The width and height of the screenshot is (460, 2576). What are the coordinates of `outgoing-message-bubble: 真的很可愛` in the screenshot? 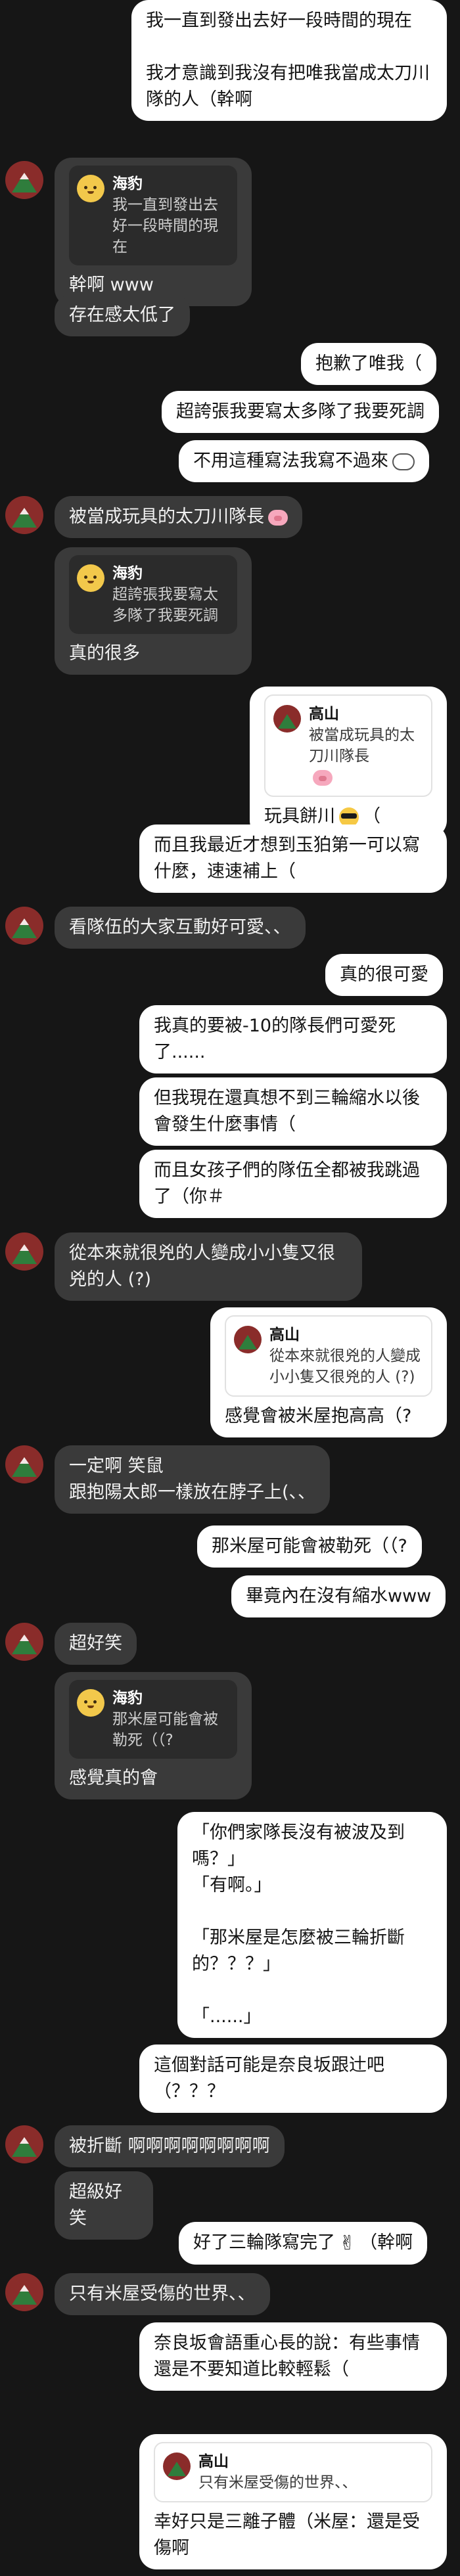 It's located at (384, 975).